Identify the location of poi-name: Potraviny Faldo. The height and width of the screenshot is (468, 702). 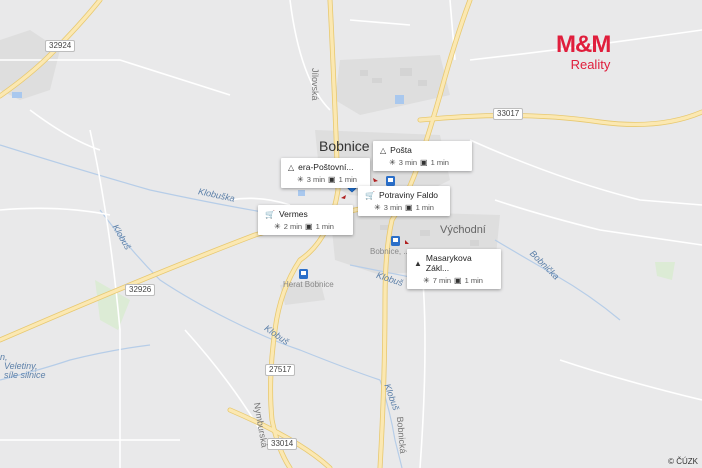
(408, 195).